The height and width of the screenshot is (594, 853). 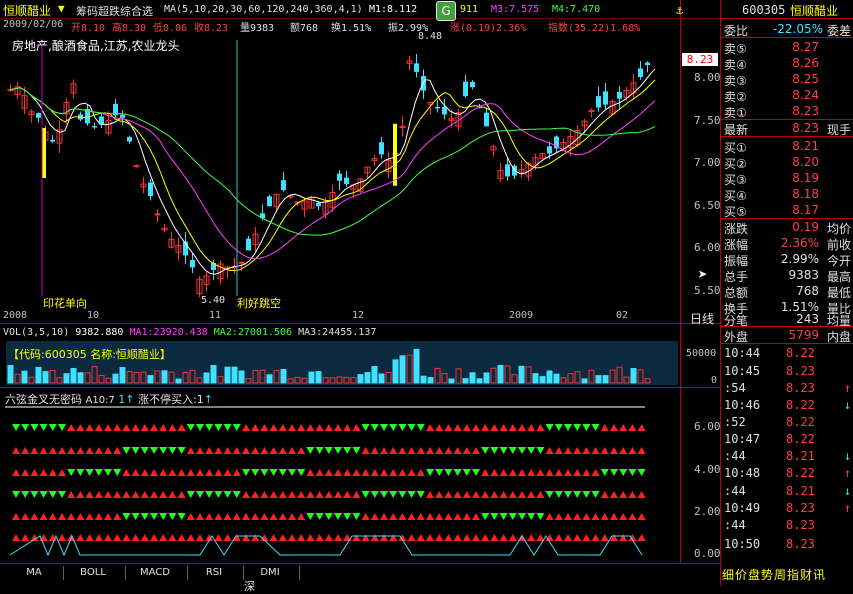 What do you see at coordinates (742, 439) in the screenshot?
I see `tick-time: 10:47` at bounding box center [742, 439].